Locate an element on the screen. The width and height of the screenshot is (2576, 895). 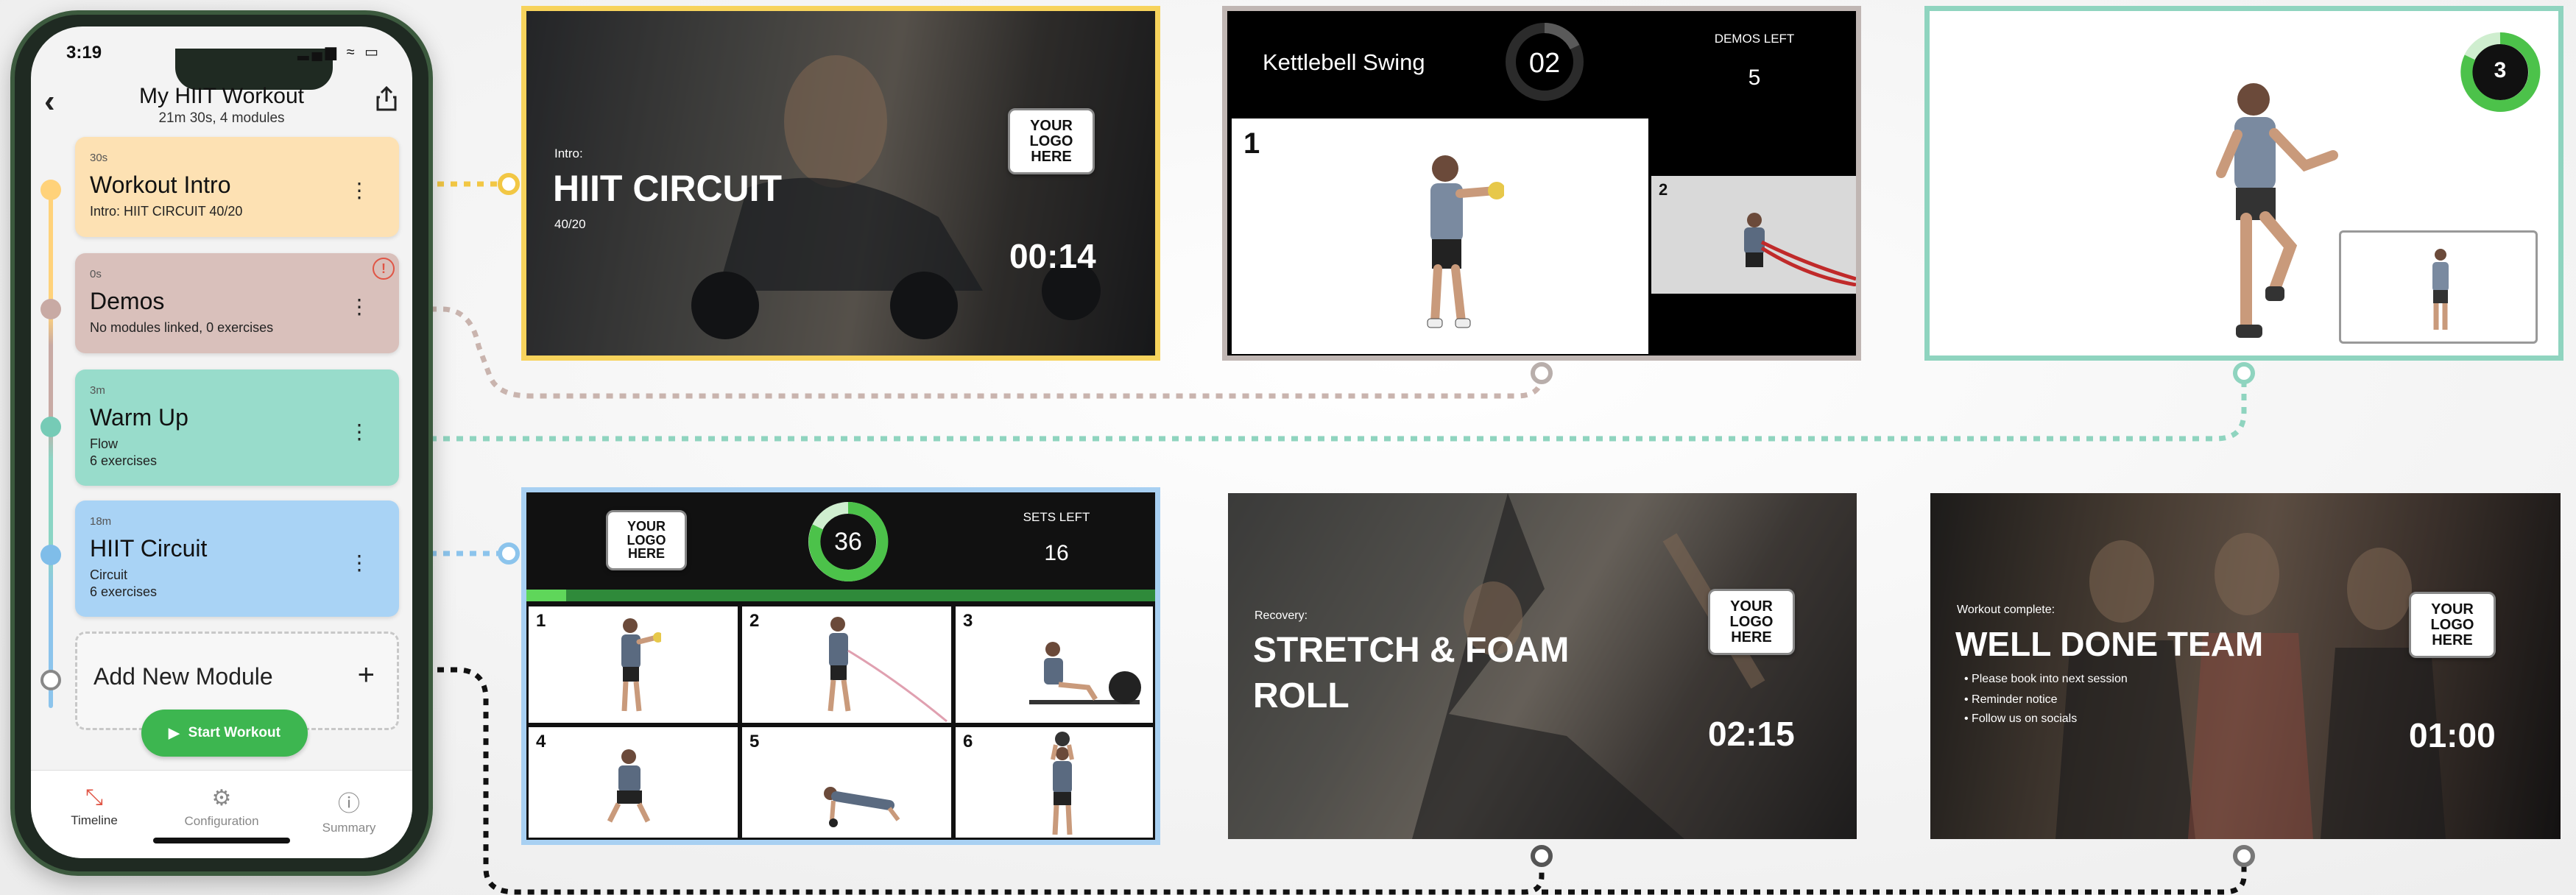
connector-dot-recovery is located at coordinates (1542, 856).